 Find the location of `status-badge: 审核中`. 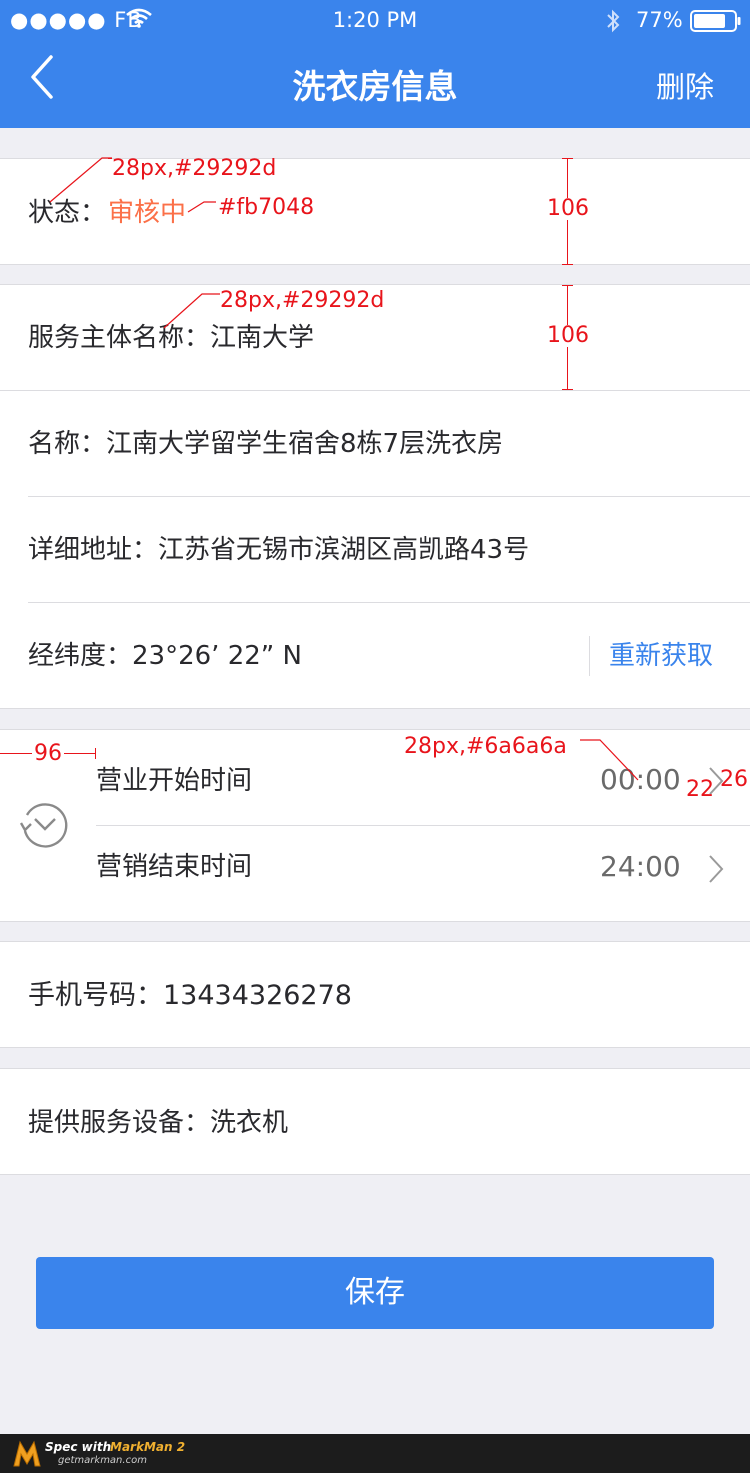

status-badge: 审核中 is located at coordinates (147, 213).